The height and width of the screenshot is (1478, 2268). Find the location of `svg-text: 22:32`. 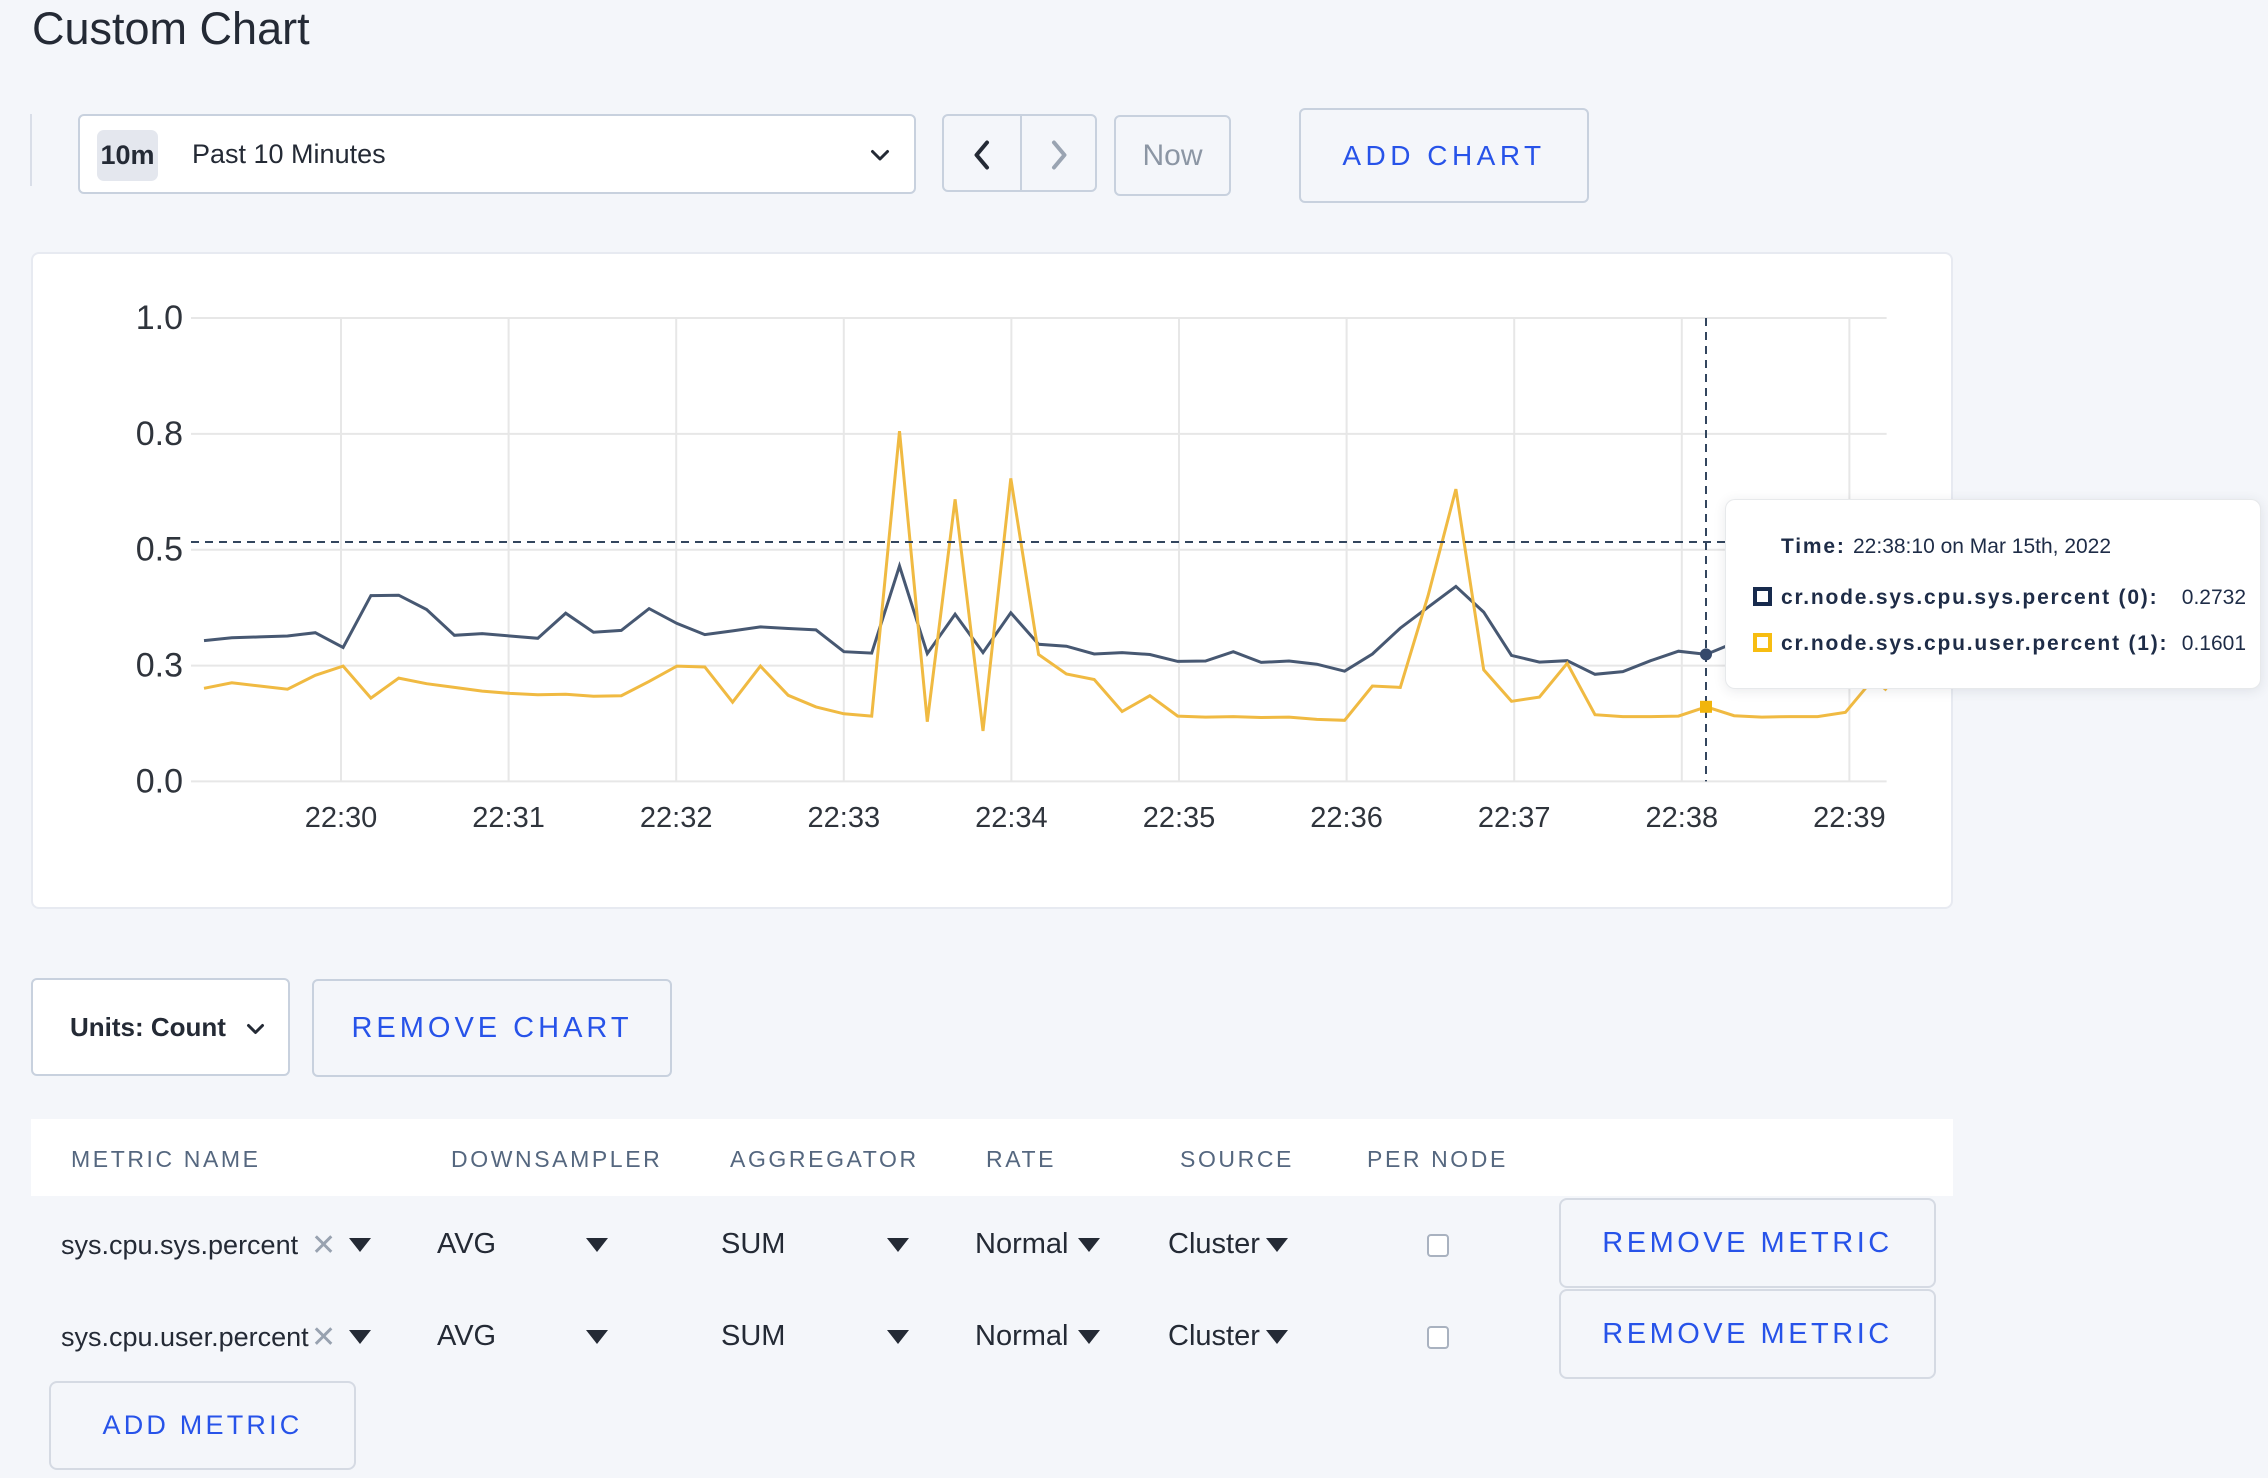

svg-text: 22:32 is located at coordinates (676, 818).